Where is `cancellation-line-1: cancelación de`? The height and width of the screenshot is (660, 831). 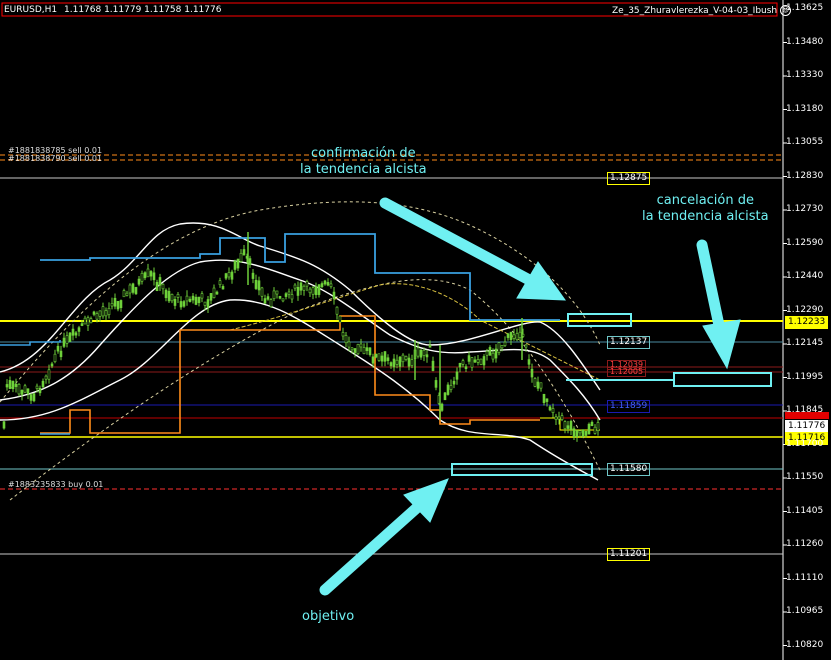 cancellation-line-1: cancelación de is located at coordinates (705, 200).